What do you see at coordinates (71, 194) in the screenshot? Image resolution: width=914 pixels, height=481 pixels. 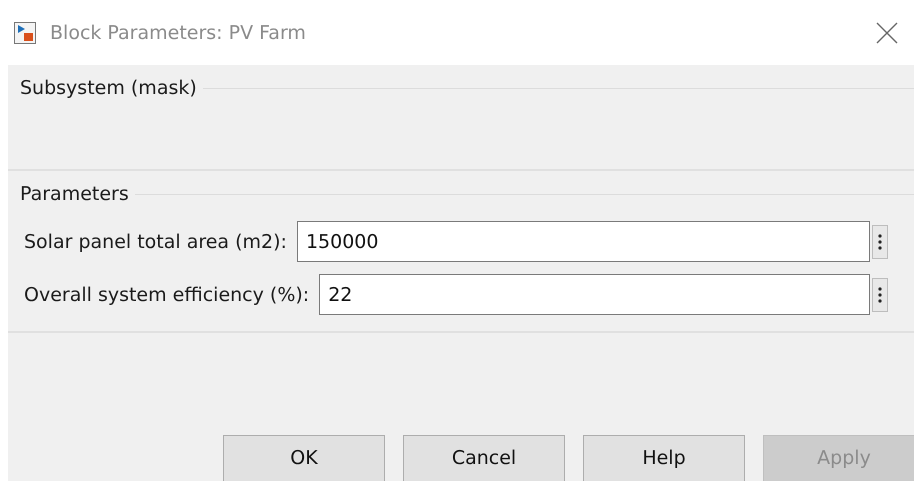 I see `group-legend: Parameters` at bounding box center [71, 194].